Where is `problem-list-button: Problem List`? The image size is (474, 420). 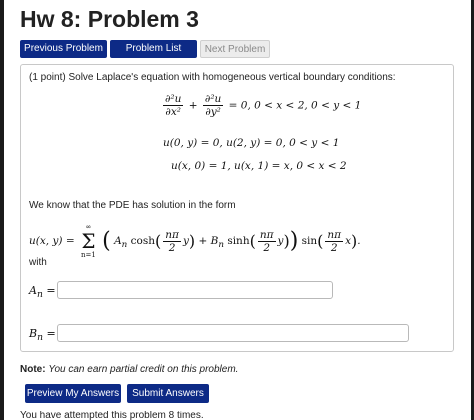 problem-list-button: Problem List is located at coordinates (153, 49).